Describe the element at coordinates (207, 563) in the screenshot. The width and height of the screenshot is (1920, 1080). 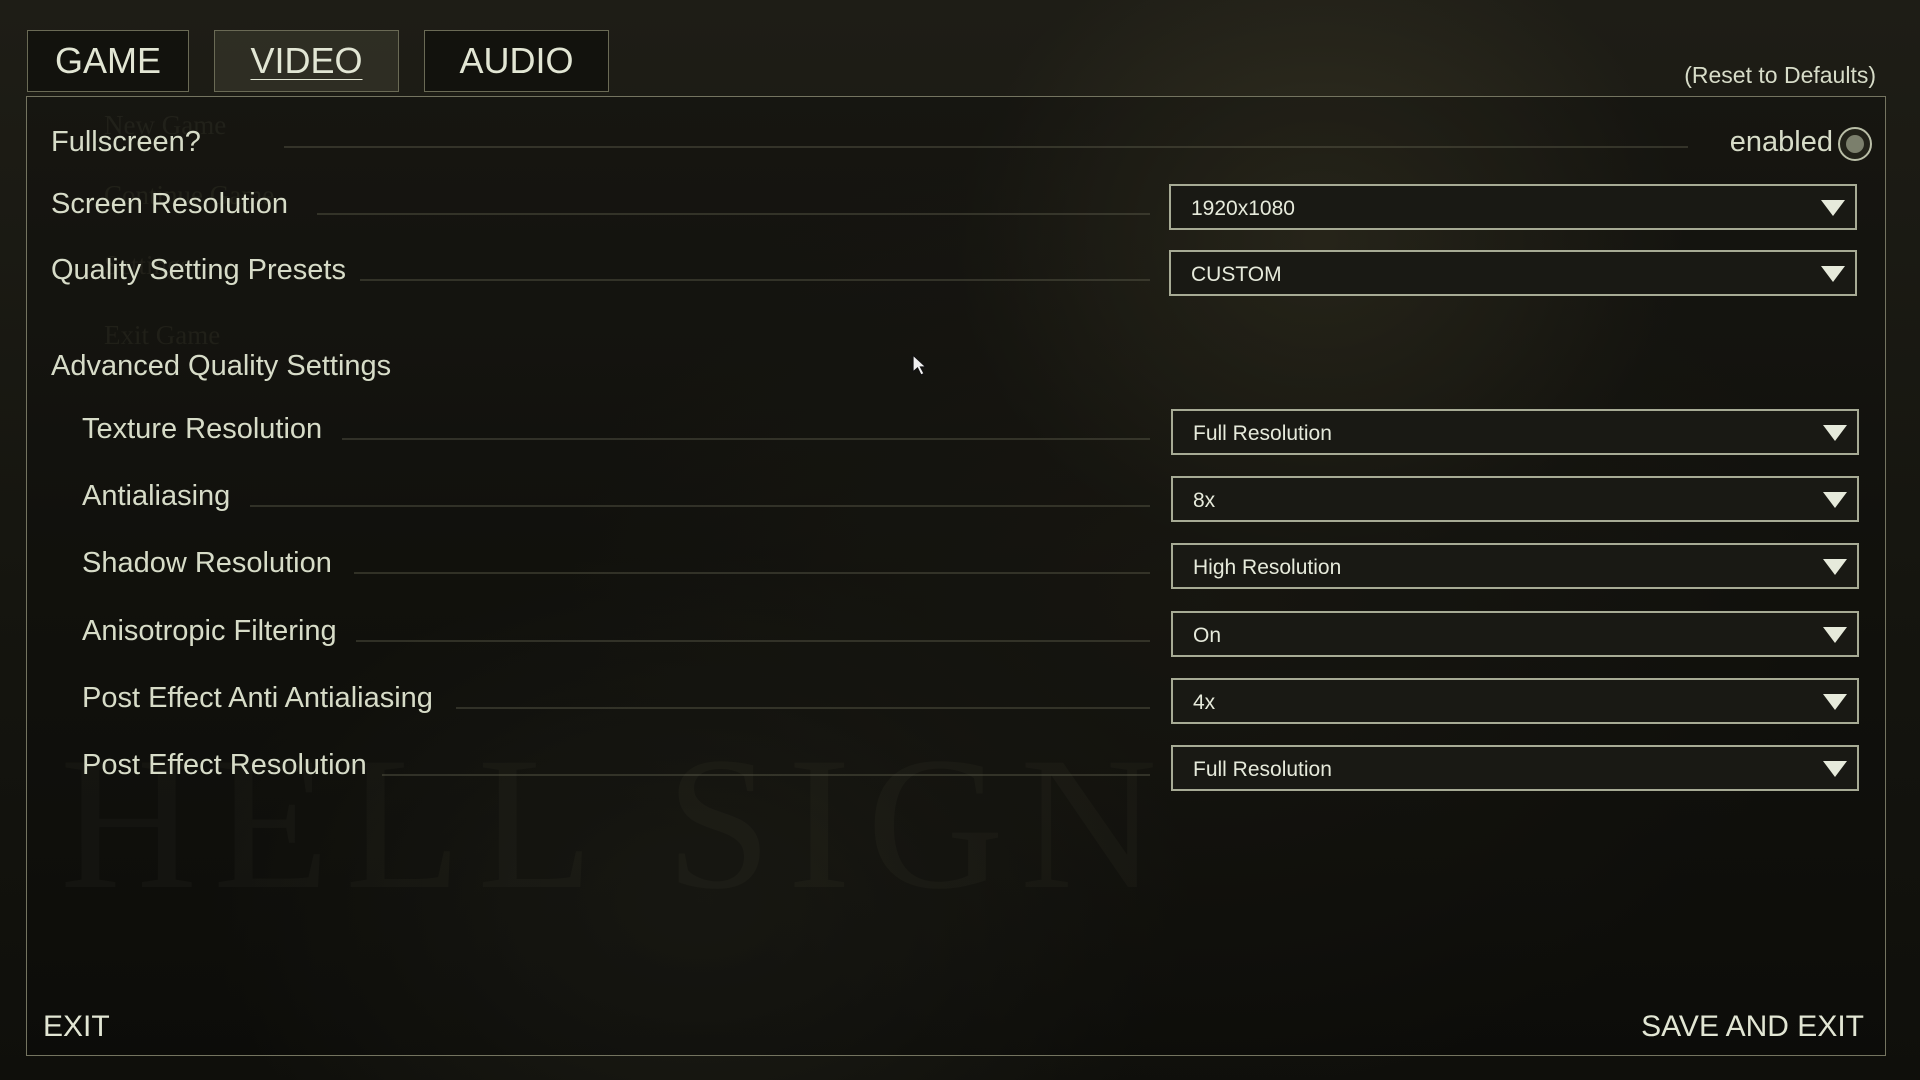
I see `shadow-resolution-label: Shadow Resolution` at that location.